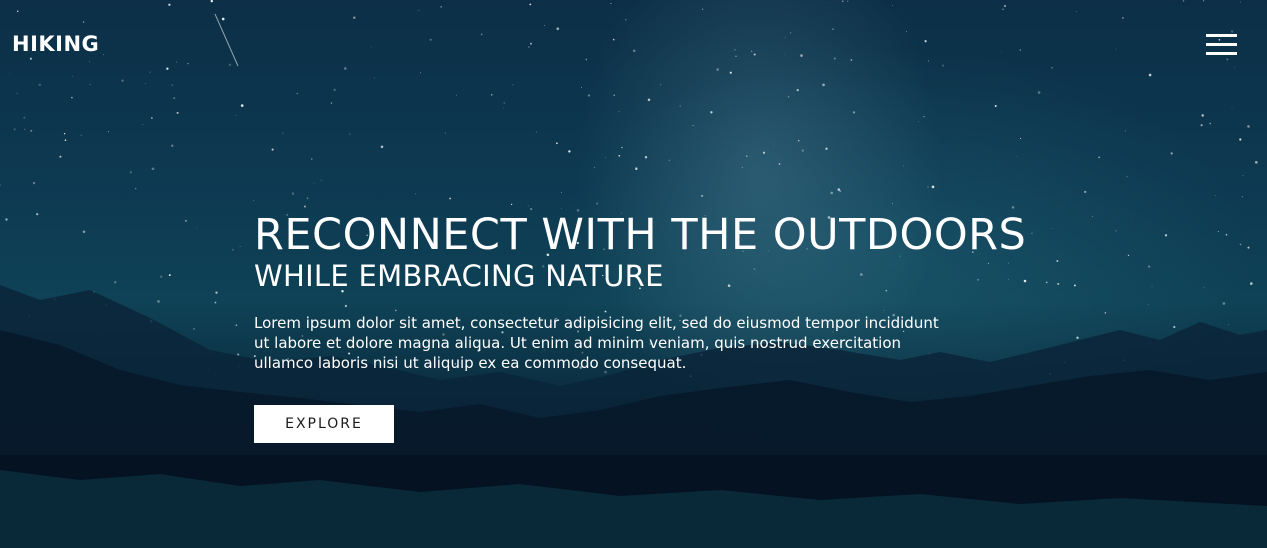  Describe the element at coordinates (55, 44) in the screenshot. I see `brand-logo: HIKING` at that location.